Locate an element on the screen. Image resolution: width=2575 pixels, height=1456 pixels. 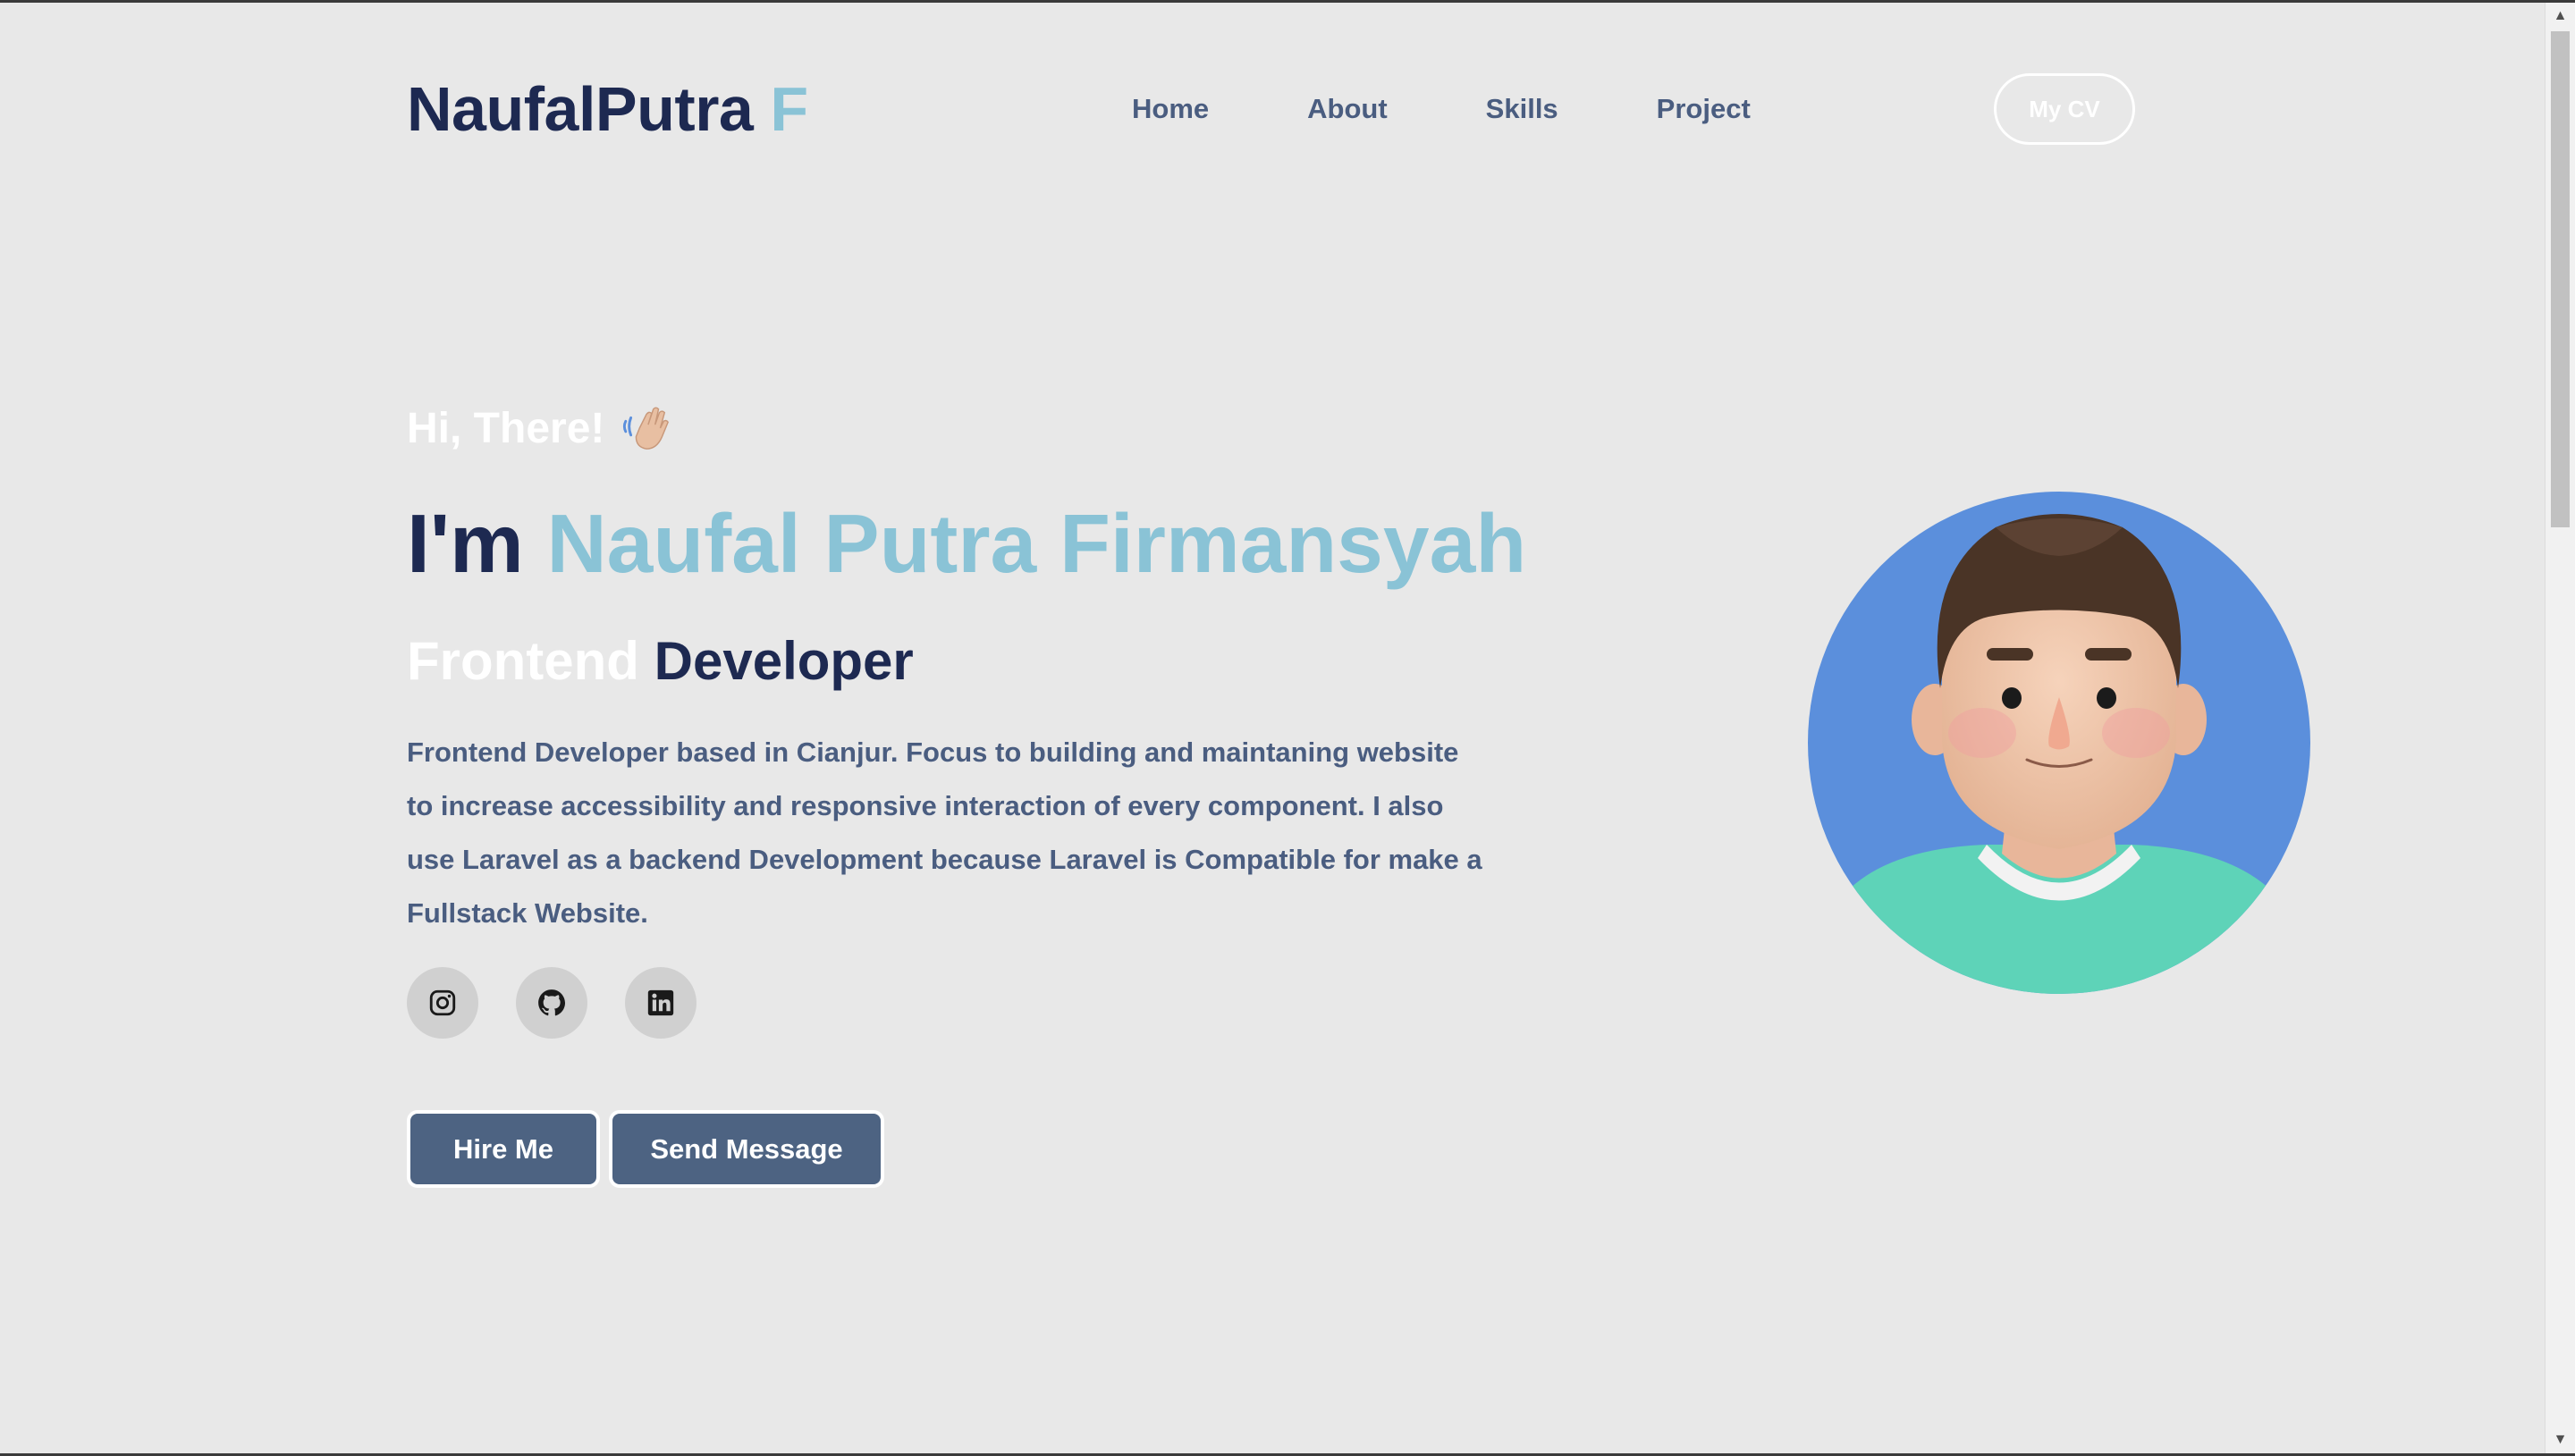
hero-role: Frontend Developer is located at coordinates (660, 661).